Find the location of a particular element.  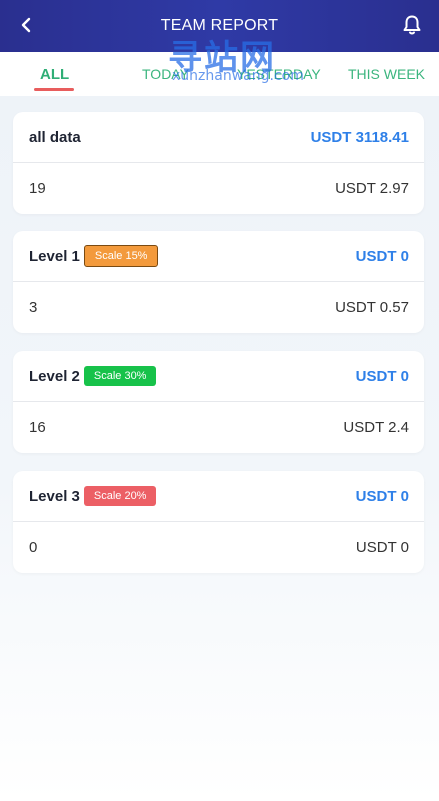

report-card-level-3: Level 3 Scale 20% USDT 0 0 USDT 0 is located at coordinates (218, 522).